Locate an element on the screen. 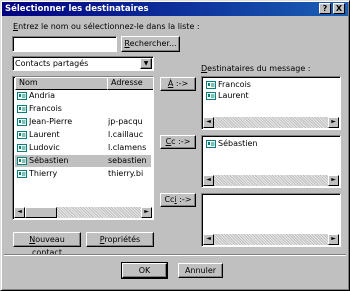 This screenshot has height=291, width=350. help-button: ? is located at coordinates (325, 8).